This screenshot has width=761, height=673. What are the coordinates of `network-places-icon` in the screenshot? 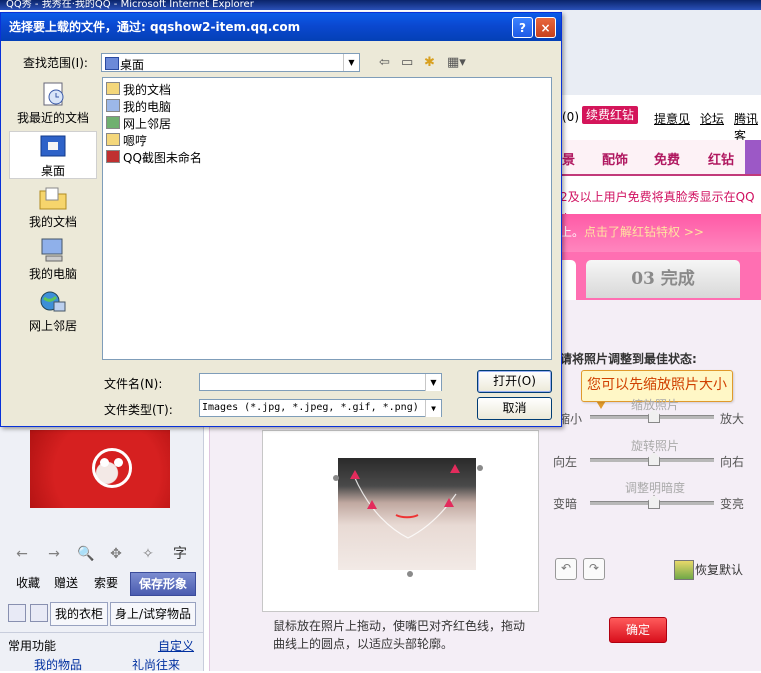 It's located at (53, 301).